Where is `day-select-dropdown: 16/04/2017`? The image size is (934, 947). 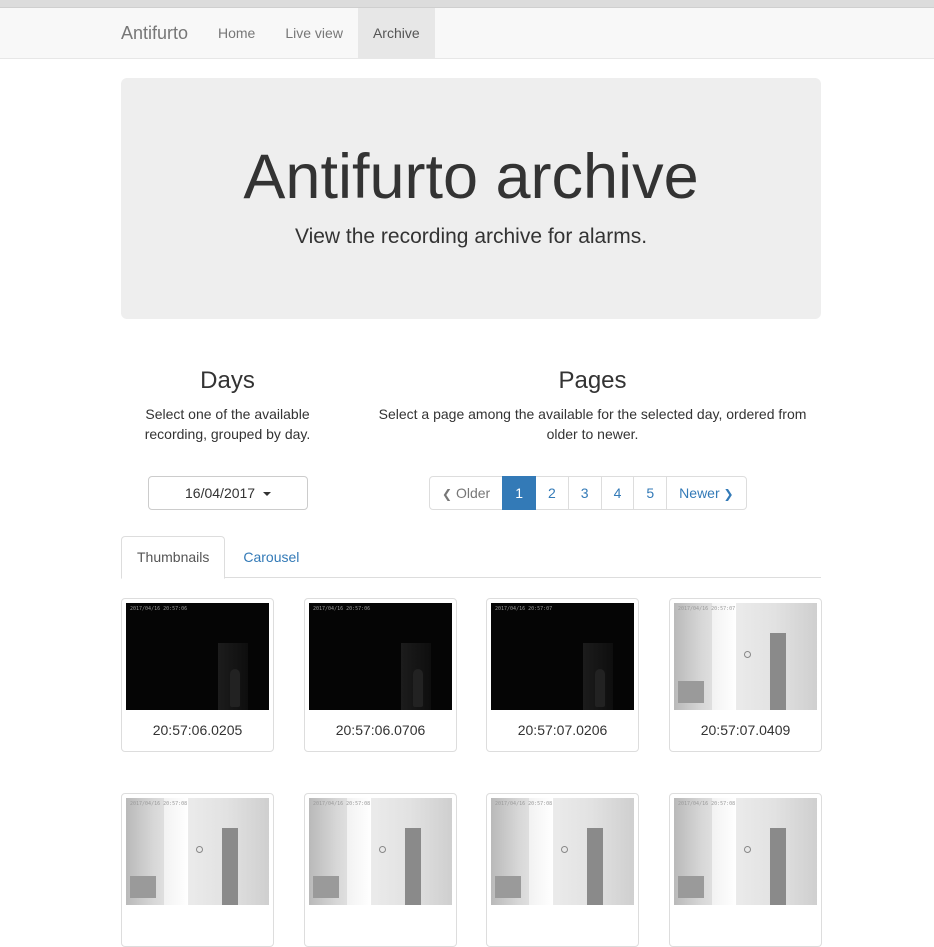
day-select-dropdown: 16/04/2017 is located at coordinates (228, 493).